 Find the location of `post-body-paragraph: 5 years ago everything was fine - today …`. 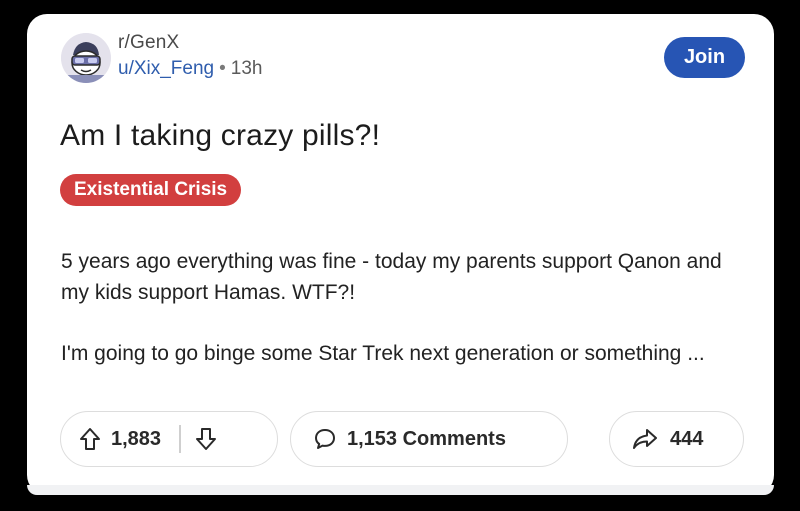

post-body-paragraph: 5 years ago everything was fine - today … is located at coordinates (391, 277).